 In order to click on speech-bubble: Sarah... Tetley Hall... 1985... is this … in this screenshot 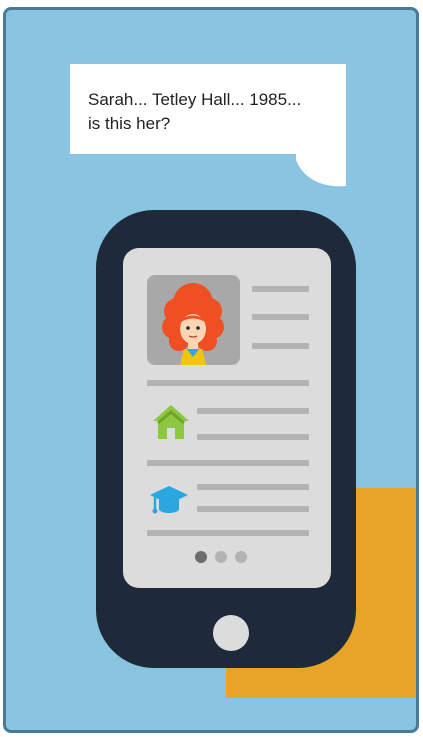, I will do `click(208, 109)`.